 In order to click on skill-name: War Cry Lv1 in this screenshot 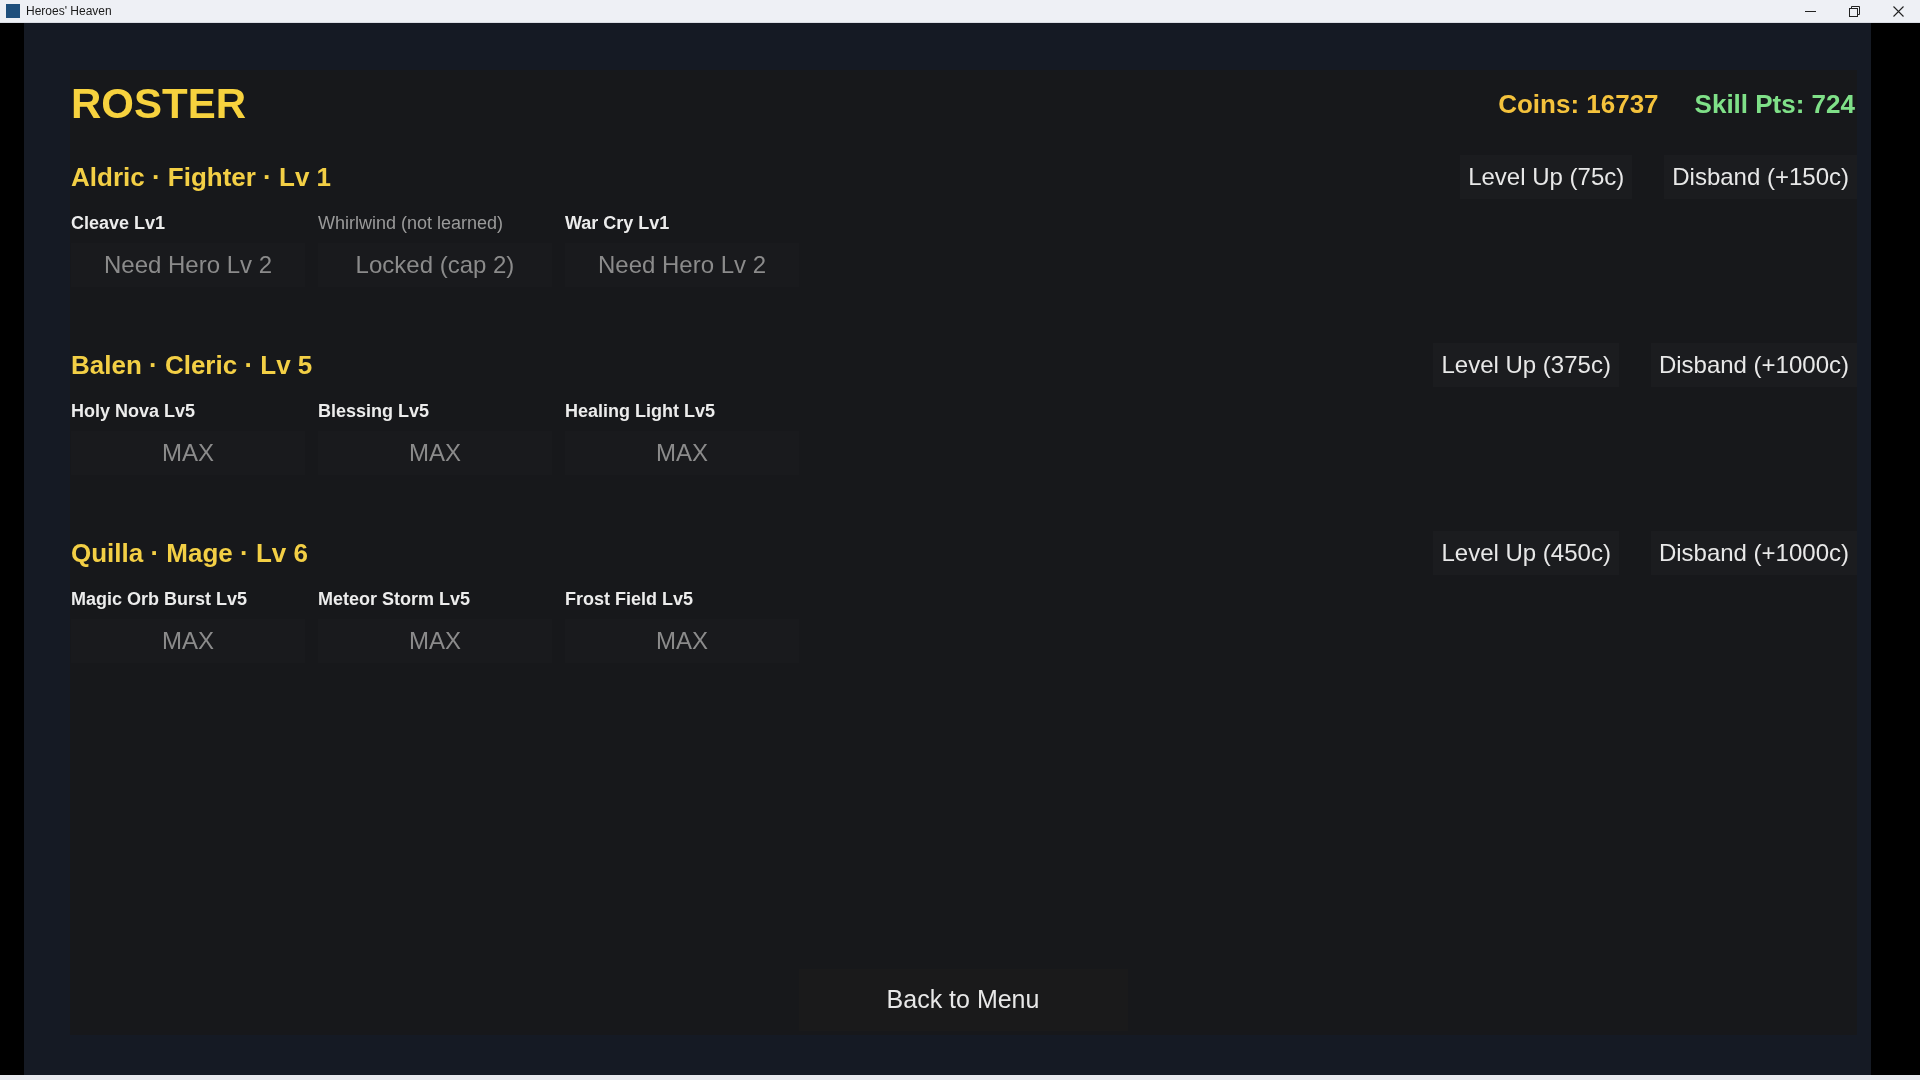, I will do `click(618, 223)`.